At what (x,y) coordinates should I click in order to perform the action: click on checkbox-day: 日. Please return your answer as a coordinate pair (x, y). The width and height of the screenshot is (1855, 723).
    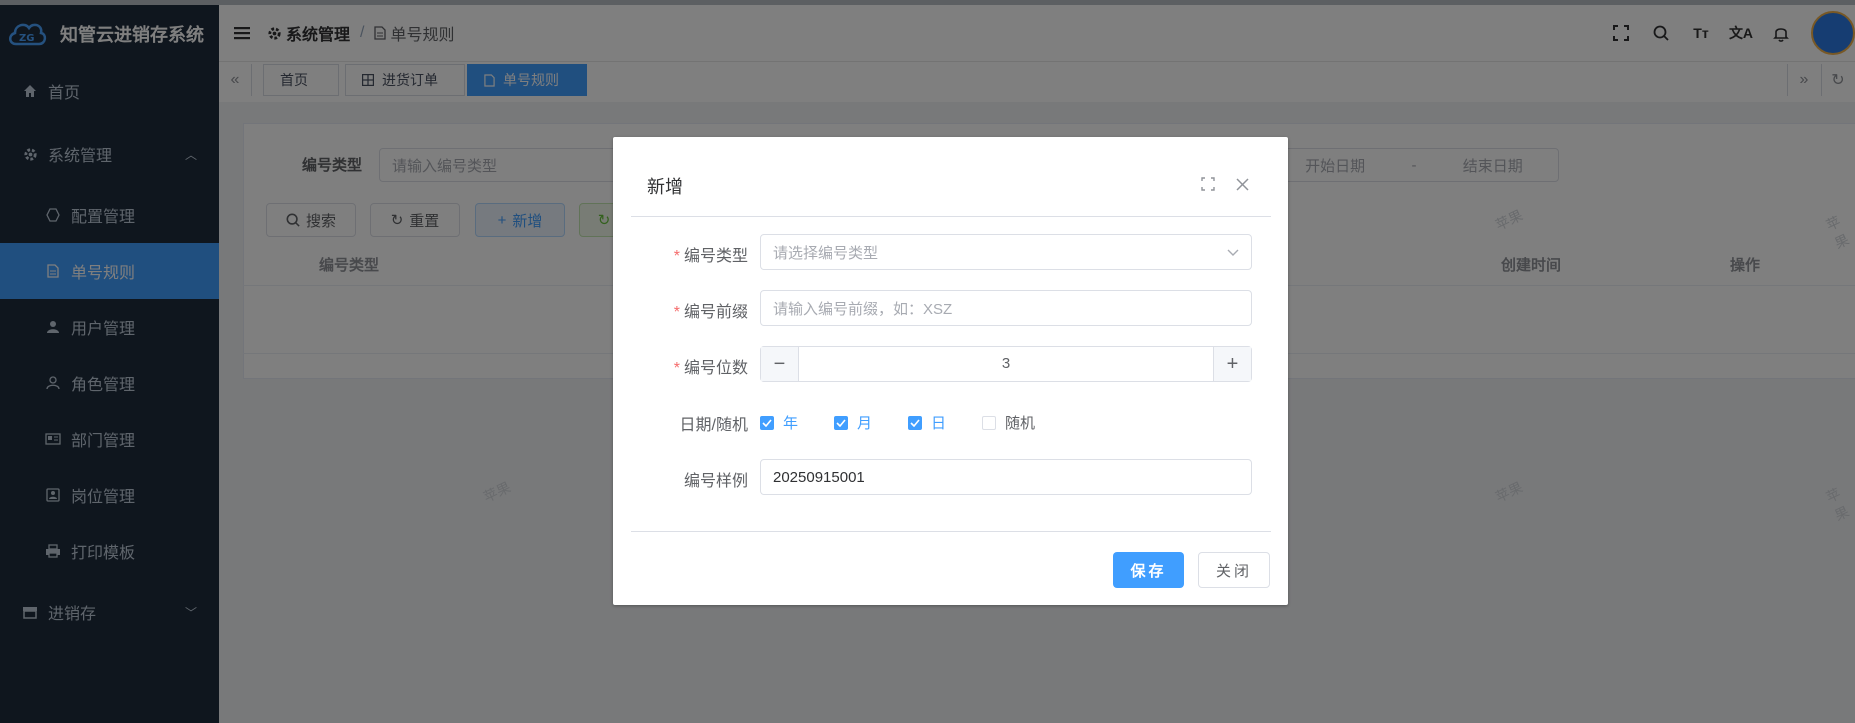
    Looking at the image, I should click on (927, 422).